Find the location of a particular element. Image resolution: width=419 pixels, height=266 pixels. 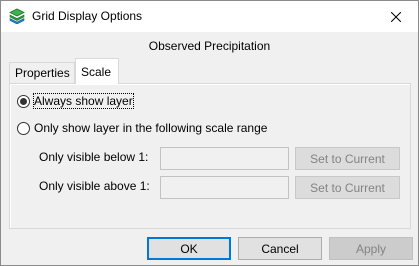

tab-scale: Scale is located at coordinates (97, 71).